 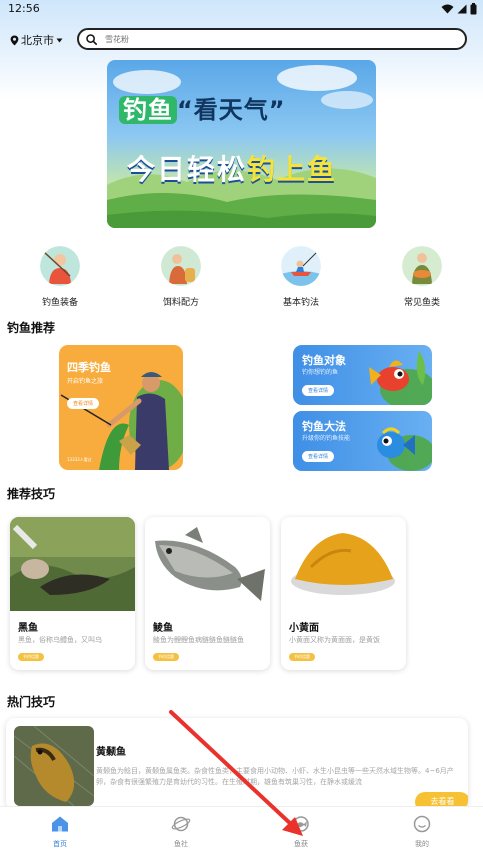 What do you see at coordinates (181, 844) in the screenshot?
I see `tab-label: 鱼社` at bounding box center [181, 844].